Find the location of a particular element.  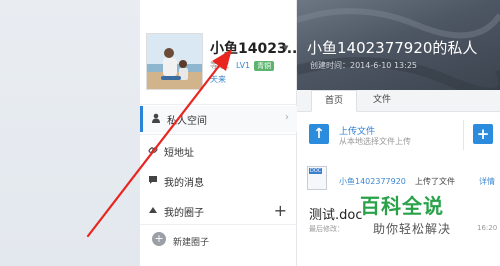

add-circle-icon: + is located at coordinates (280, 210).